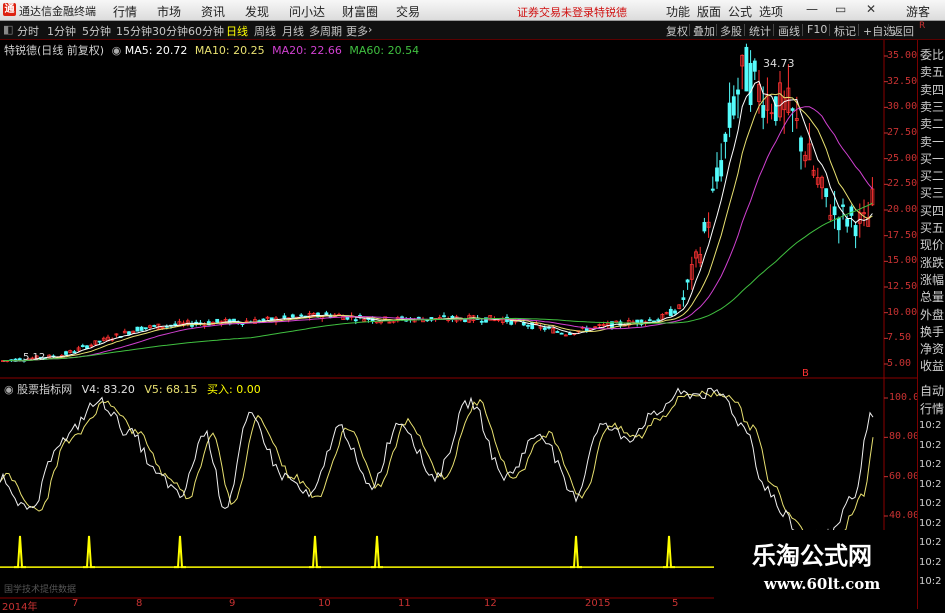  Describe the element at coordinates (610, 12) in the screenshot. I see `stock-name: 特锐德` at that location.